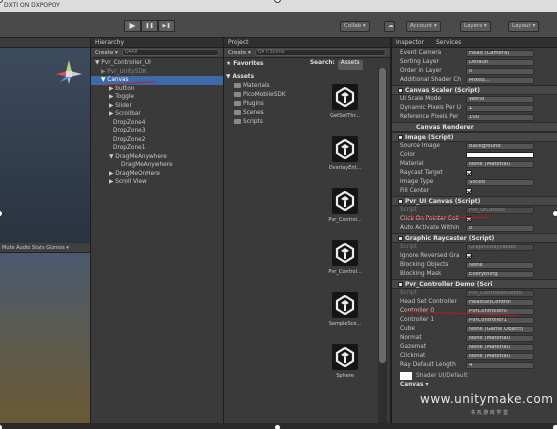 The width and height of the screenshot is (557, 429). What do you see at coordinates (355, 26) in the screenshot?
I see `collab-button: Collab ▾` at bounding box center [355, 26].